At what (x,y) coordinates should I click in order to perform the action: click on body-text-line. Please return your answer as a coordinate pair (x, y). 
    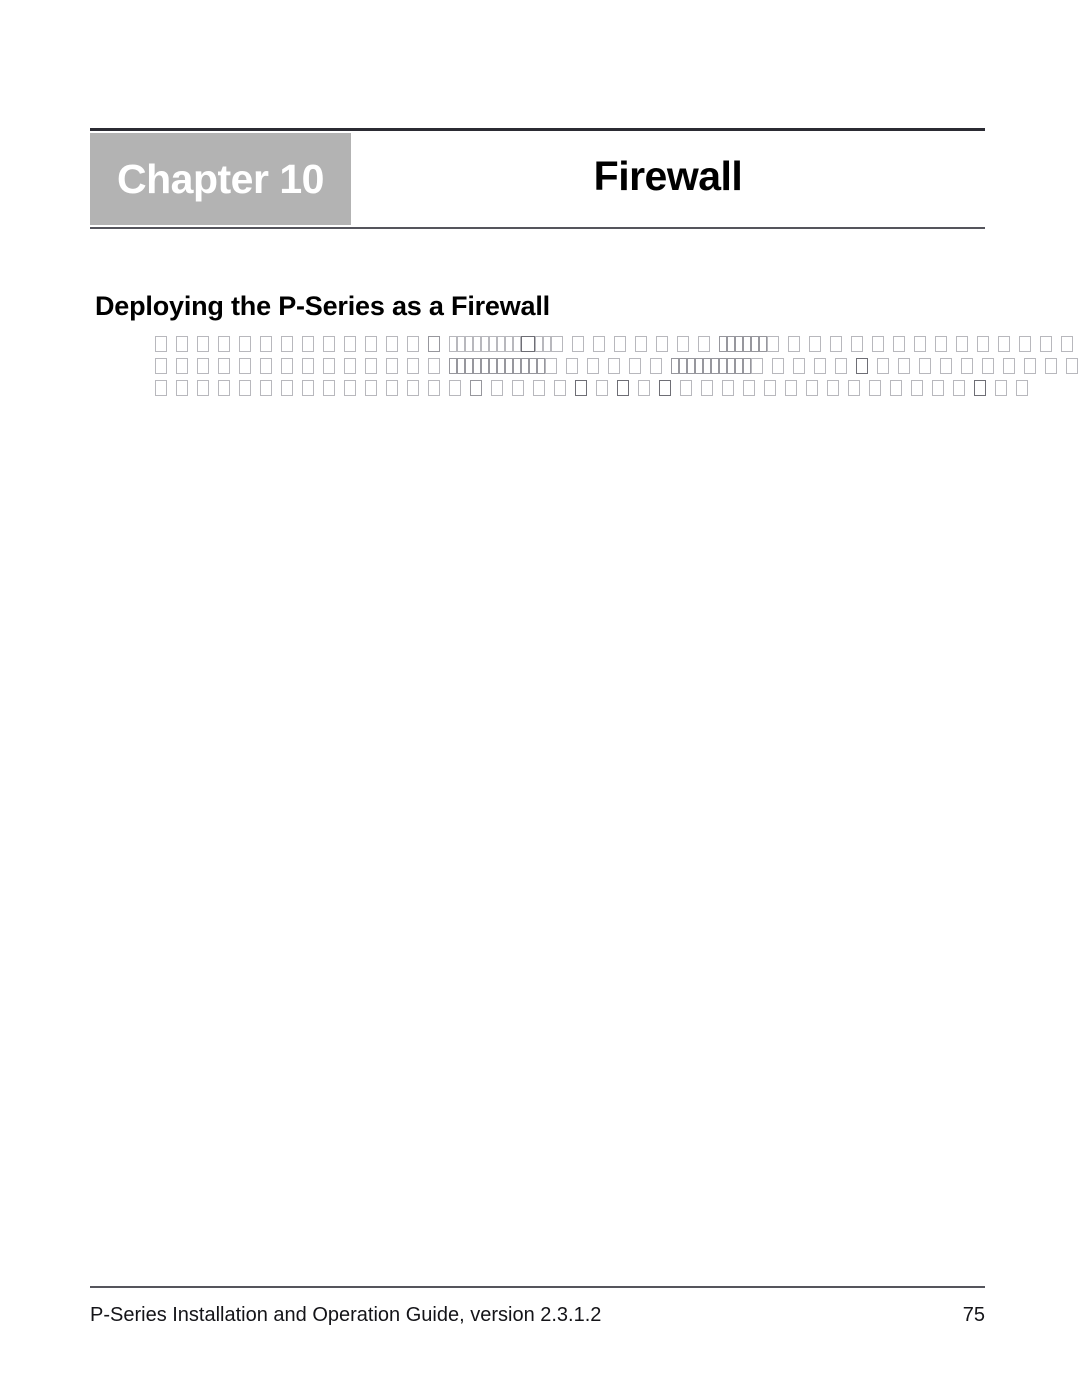
    Looking at the image, I should click on (614, 347).